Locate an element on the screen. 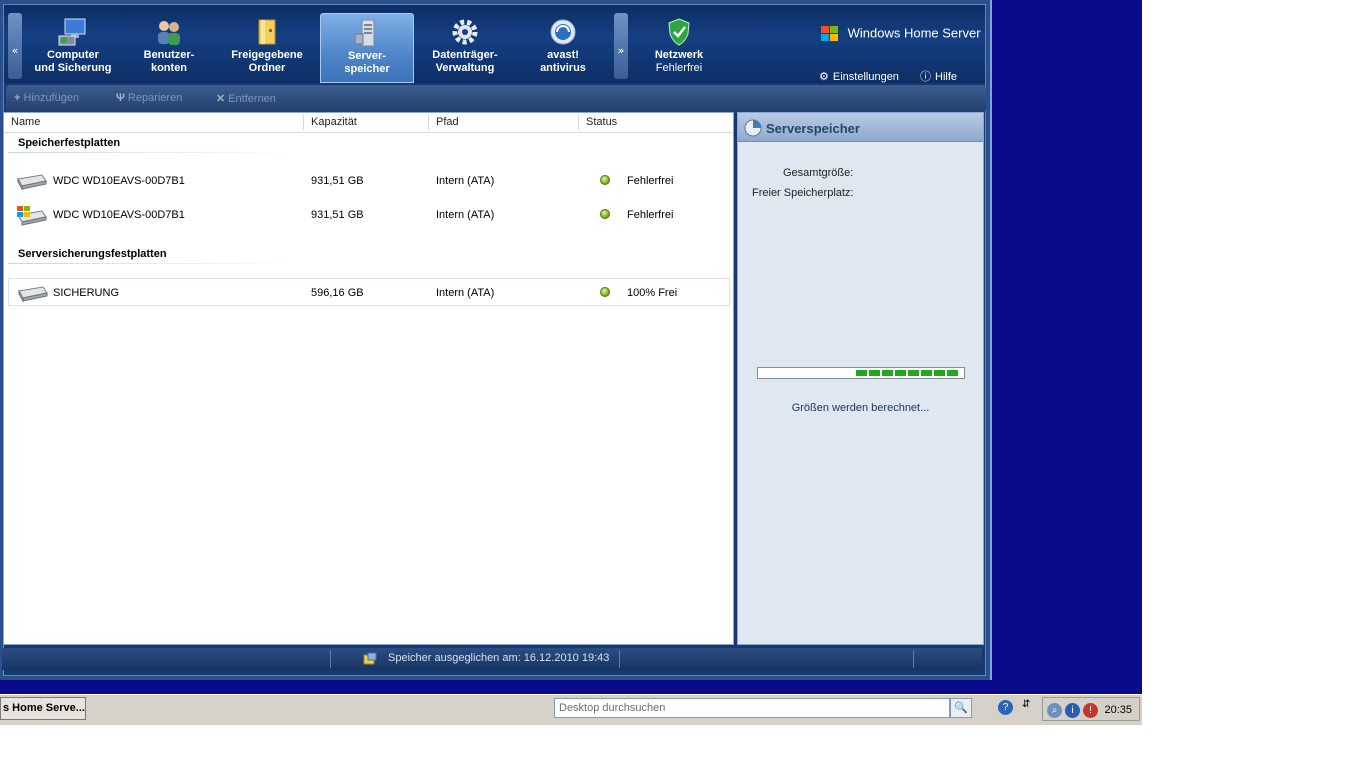  disk-status: 100% Frei is located at coordinates (652, 293).